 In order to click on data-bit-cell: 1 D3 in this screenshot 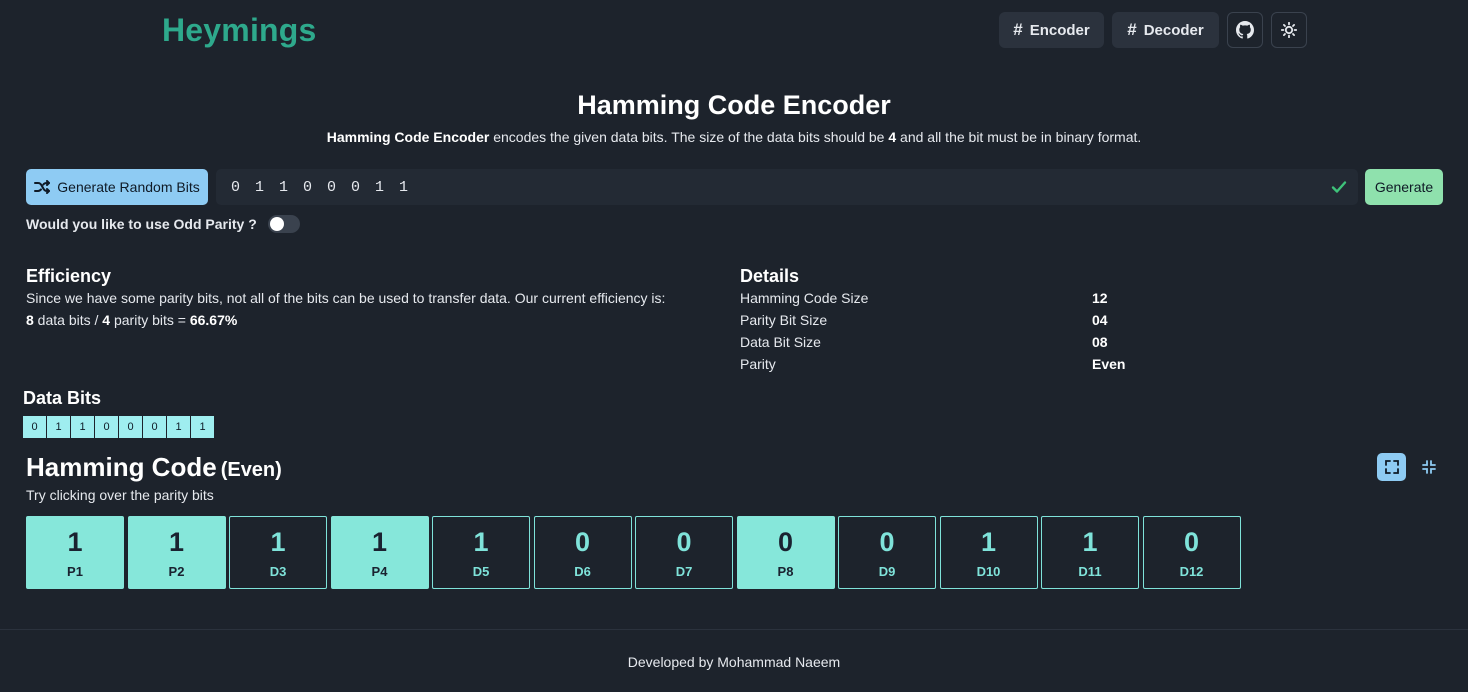, I will do `click(278, 552)`.